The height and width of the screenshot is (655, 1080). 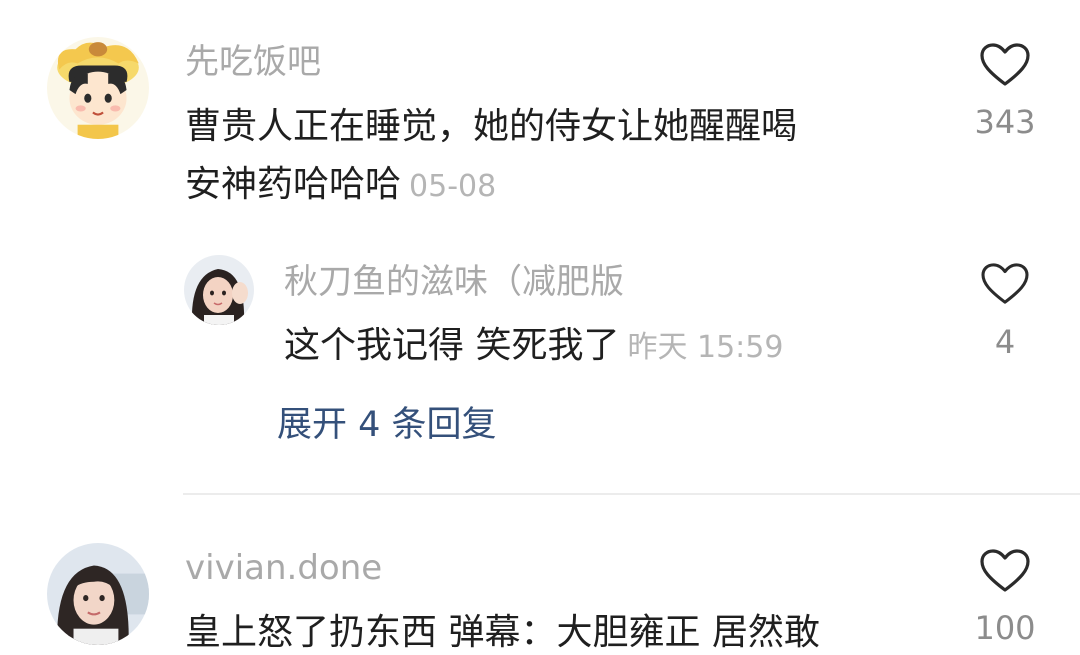 What do you see at coordinates (491, 126) in the screenshot?
I see `comment-text-line: 曹贵人正在睡觉，她的侍女让她醒醒喝` at bounding box center [491, 126].